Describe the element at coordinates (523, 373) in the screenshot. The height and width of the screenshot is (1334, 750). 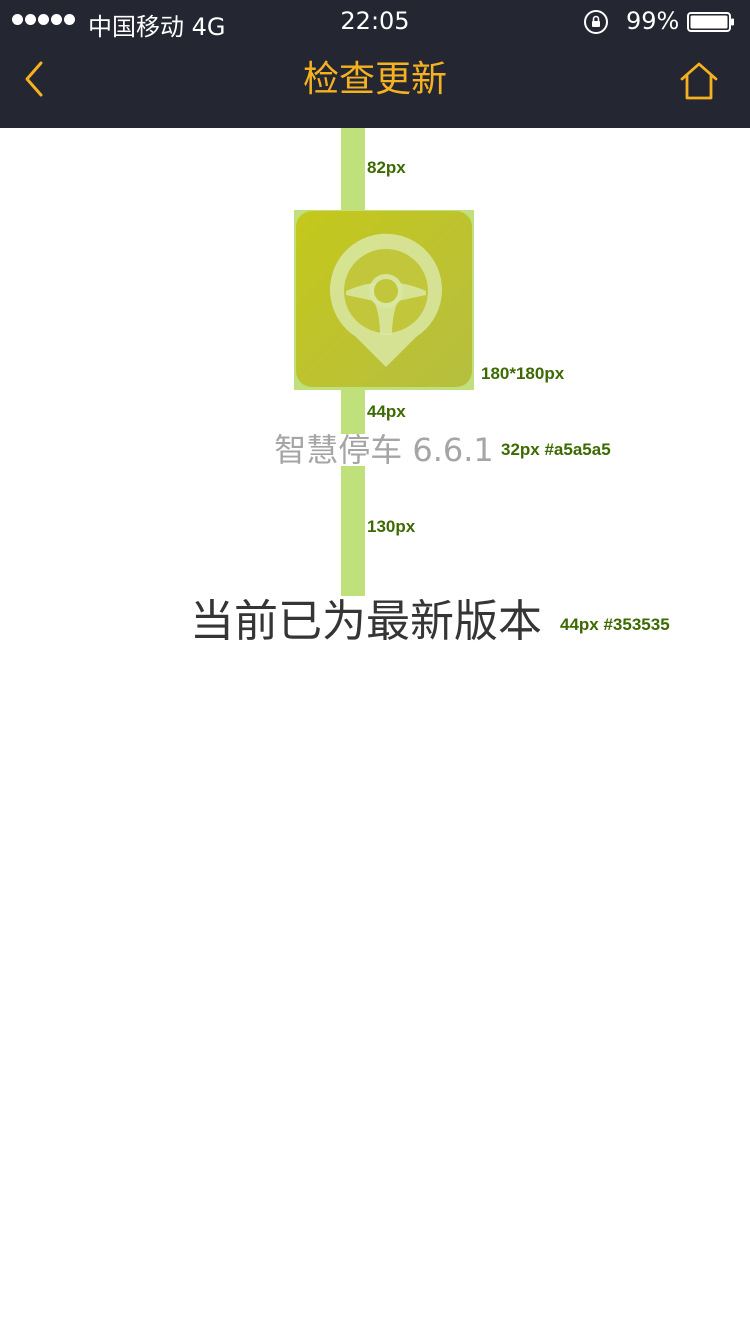
I see `annotation-icon-size: 180*180px` at that location.